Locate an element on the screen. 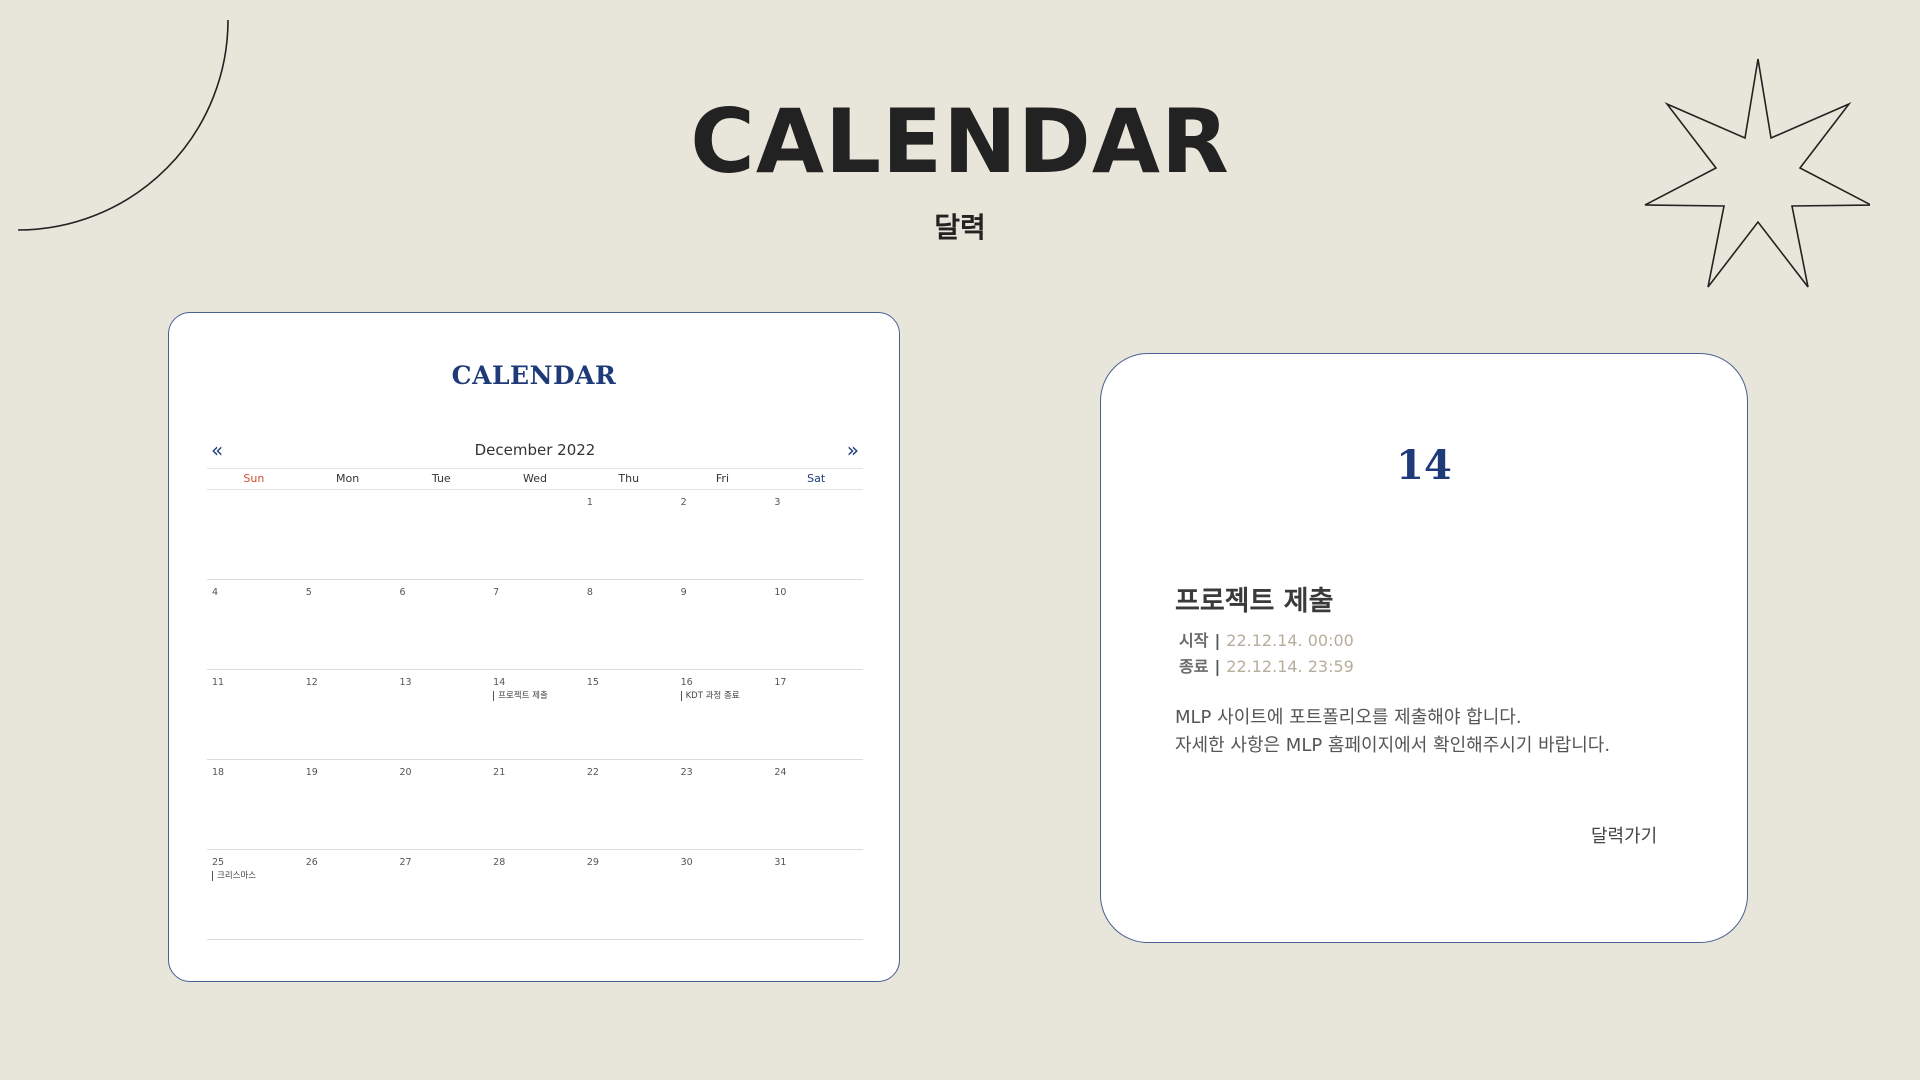 The height and width of the screenshot is (1080, 1920). event-date: 14 is located at coordinates (1424, 465).